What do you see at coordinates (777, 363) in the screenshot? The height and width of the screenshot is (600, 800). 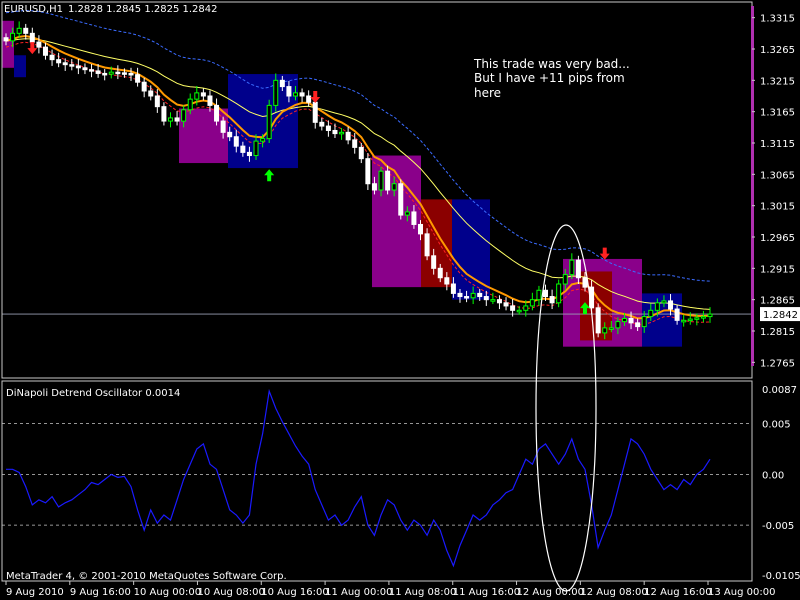 I see `y-tick-label: 1.2765` at bounding box center [777, 363].